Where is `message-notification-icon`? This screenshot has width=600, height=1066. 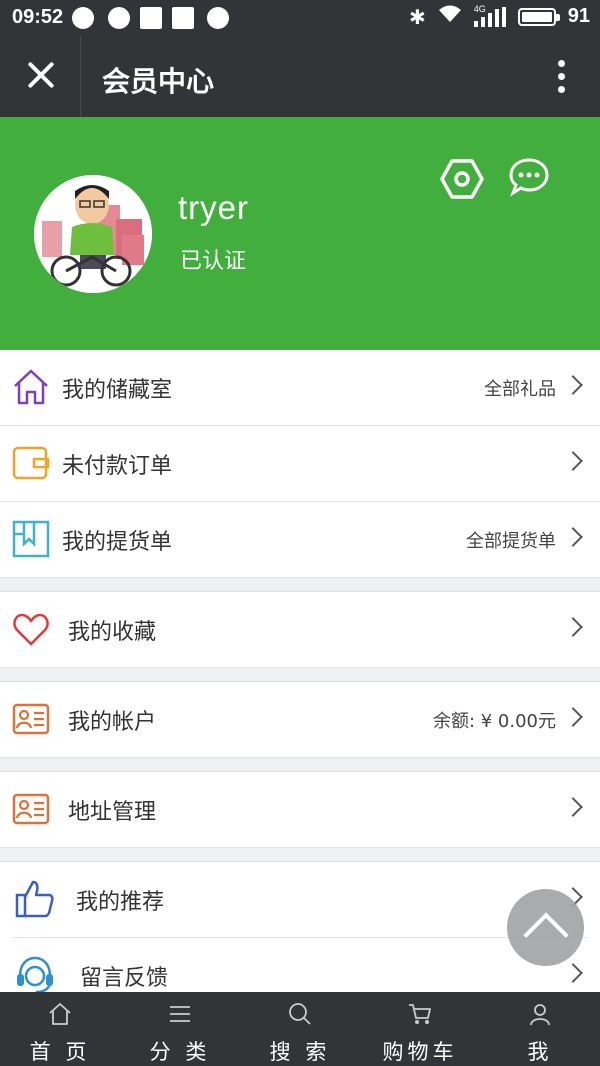 message-notification-icon is located at coordinates (119, 18).